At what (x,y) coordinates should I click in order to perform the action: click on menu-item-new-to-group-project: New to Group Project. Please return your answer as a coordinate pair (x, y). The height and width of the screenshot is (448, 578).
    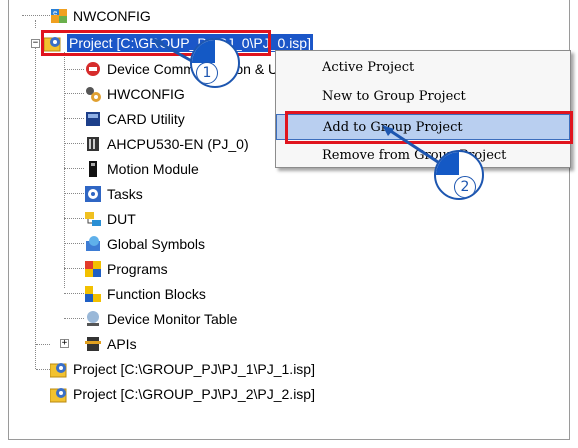
    Looking at the image, I should click on (423, 97).